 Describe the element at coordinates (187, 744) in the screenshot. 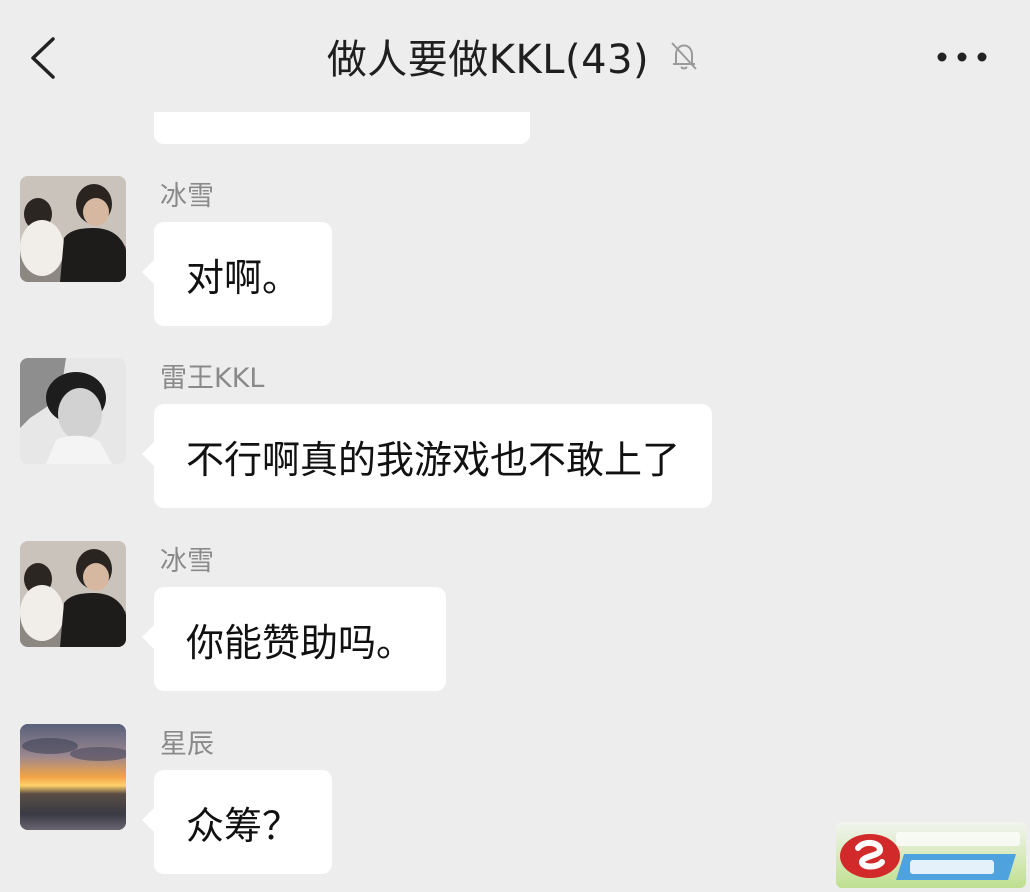

I see `sender-name: 星辰` at that location.